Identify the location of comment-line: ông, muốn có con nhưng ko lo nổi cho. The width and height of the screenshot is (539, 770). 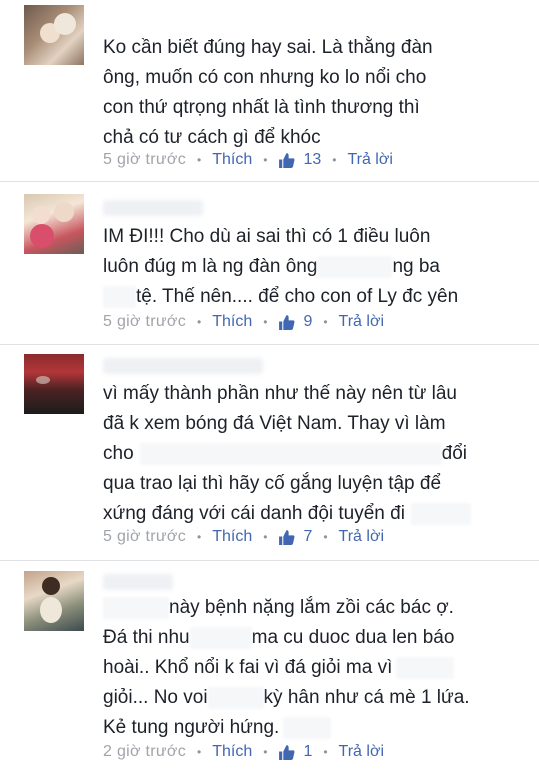
(265, 77).